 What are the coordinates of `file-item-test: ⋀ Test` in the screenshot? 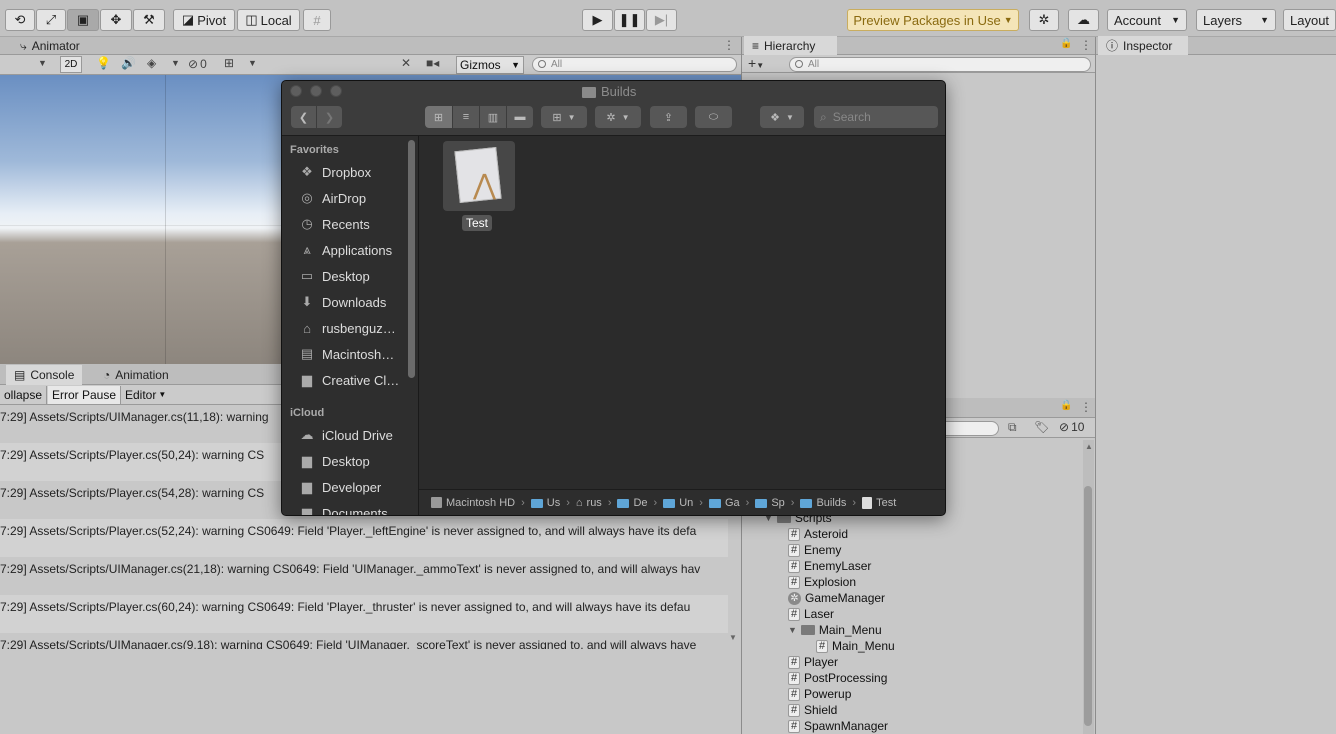 It's located at (479, 186).